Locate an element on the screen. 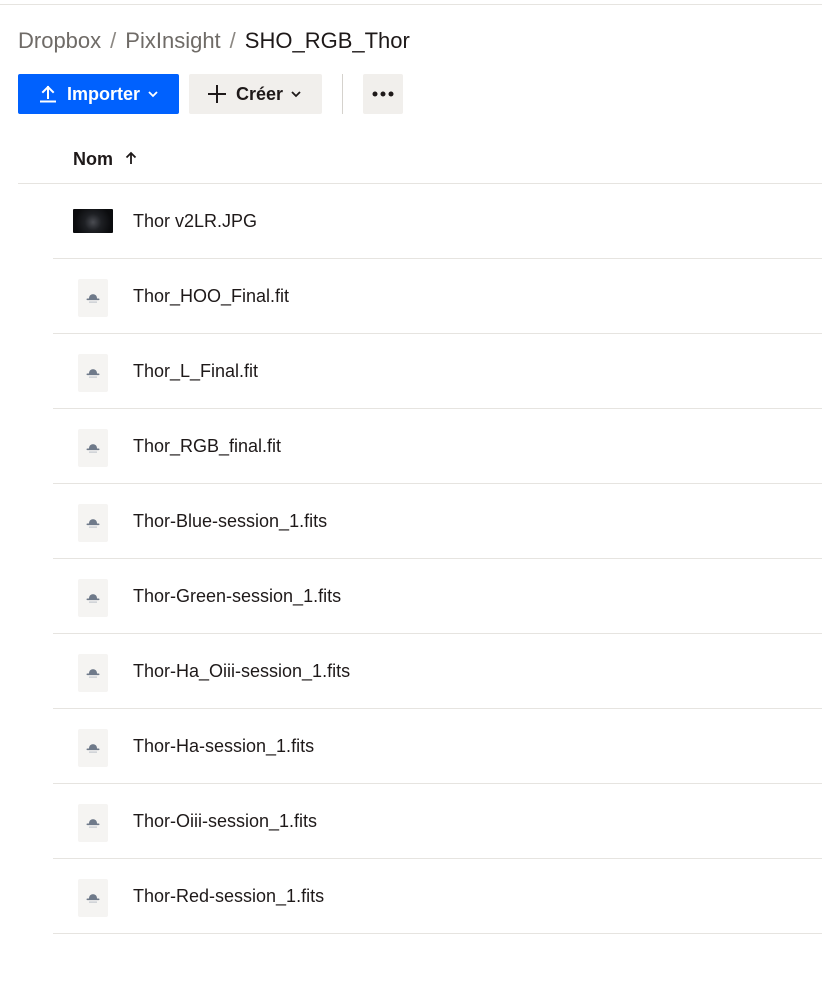 The width and height of the screenshot is (822, 998). upload-icon is located at coordinates (48, 94).